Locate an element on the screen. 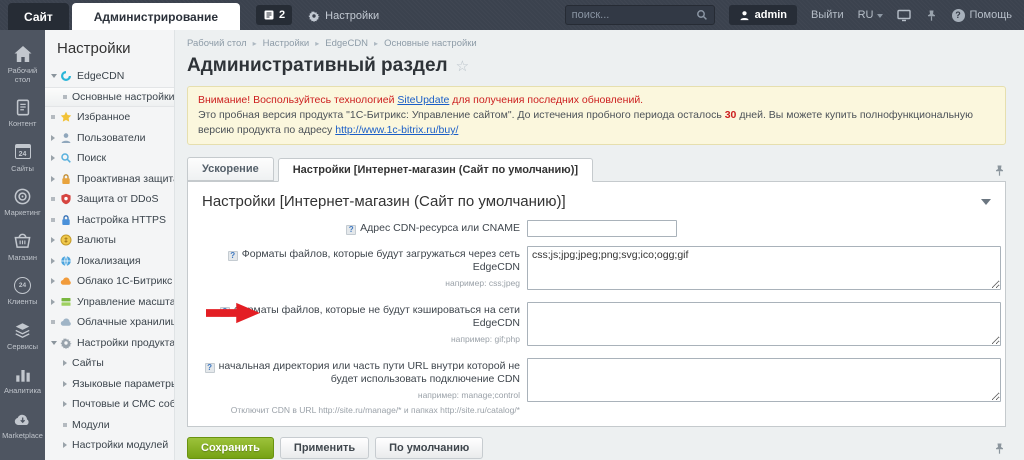  home-icon is located at coordinates (23, 54).